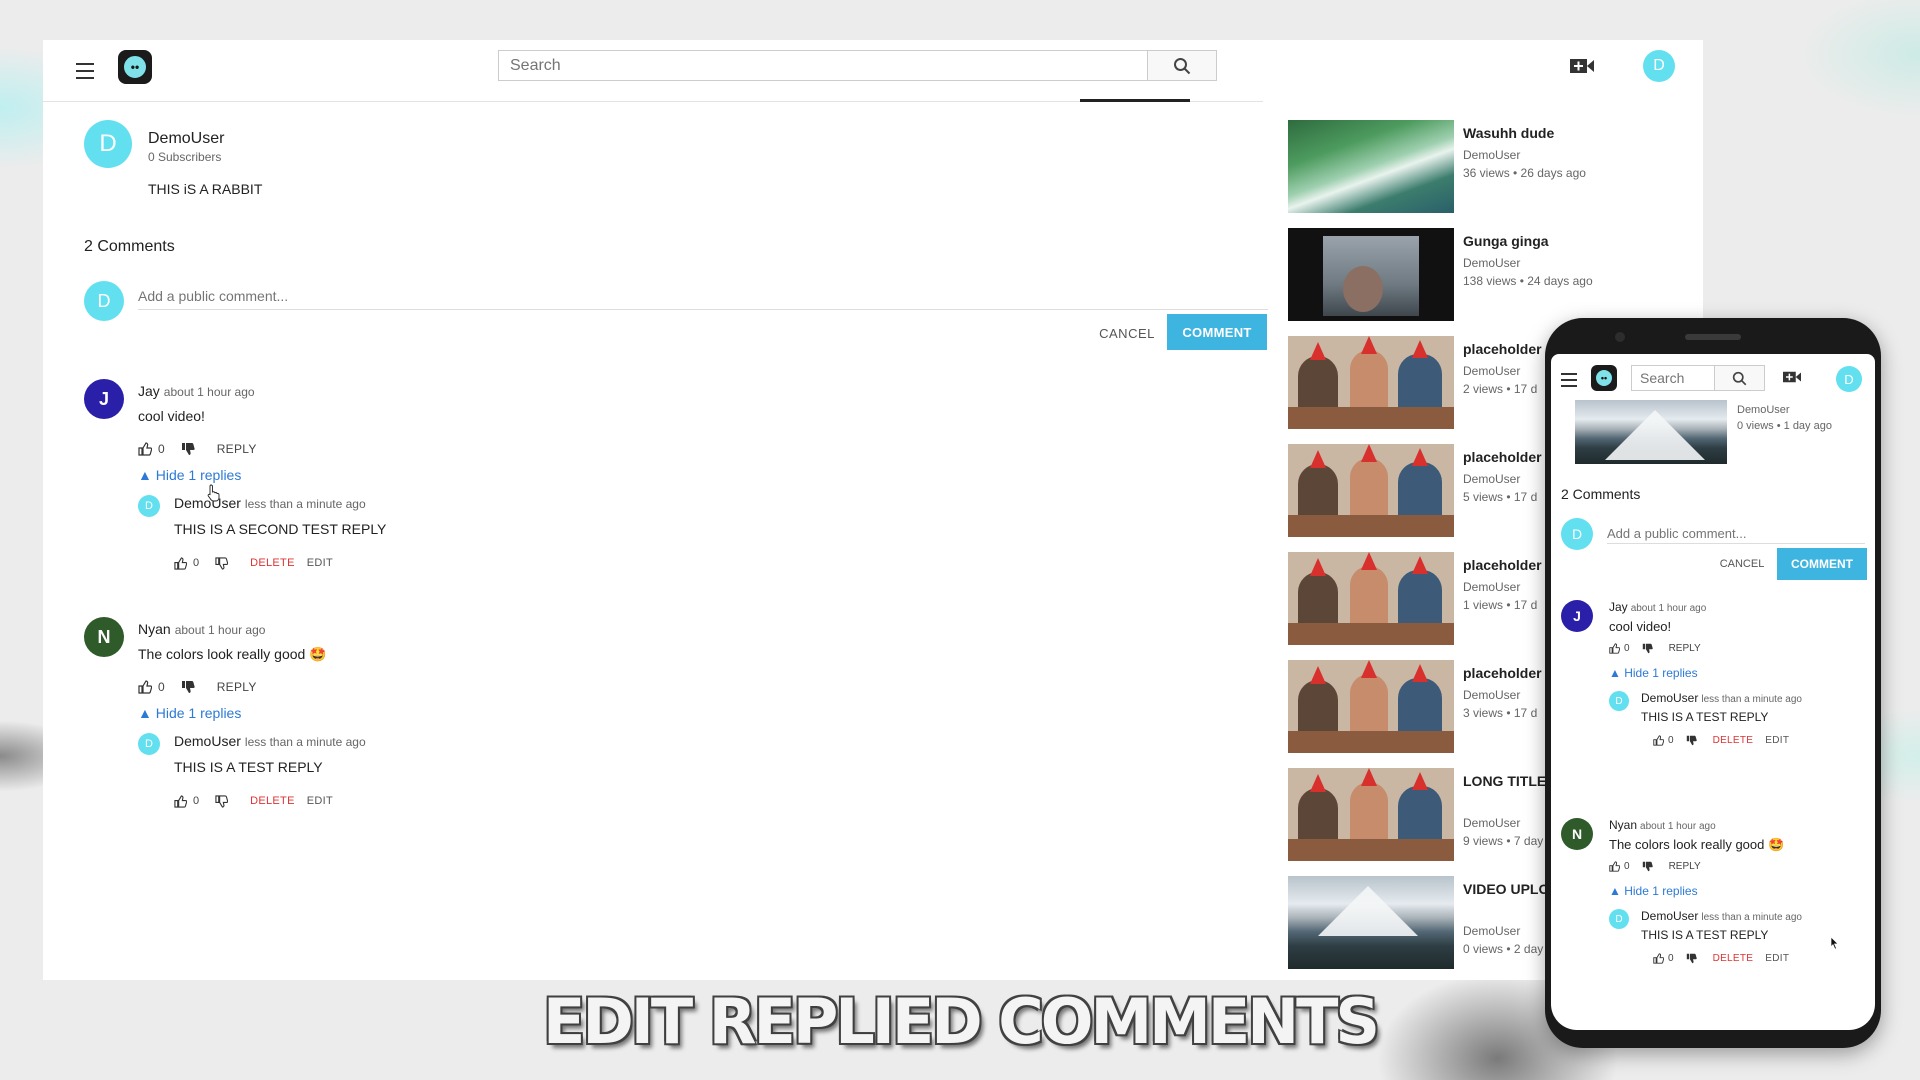 This screenshot has height=1080, width=1920. Describe the element at coordinates (1500, 389) in the screenshot. I see `video-meta: 2 views • 17 d` at that location.